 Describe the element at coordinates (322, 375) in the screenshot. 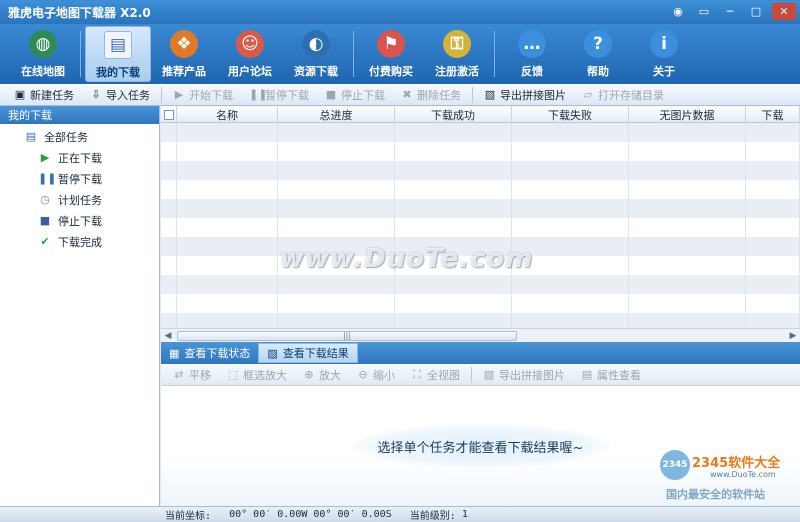

I see `result-zoom-in-button: ⊕ 放大` at that location.